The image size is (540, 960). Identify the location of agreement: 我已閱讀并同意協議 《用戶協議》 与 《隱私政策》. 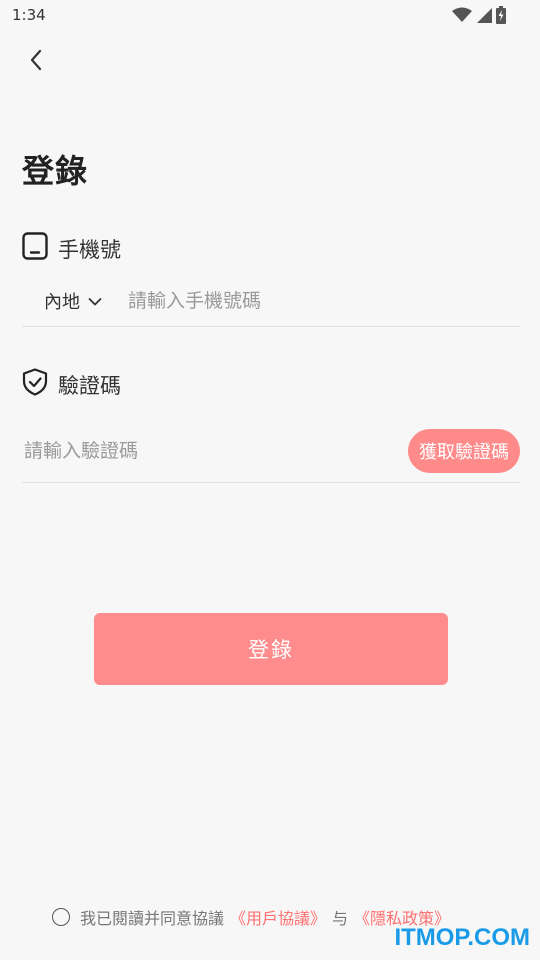
(251, 917).